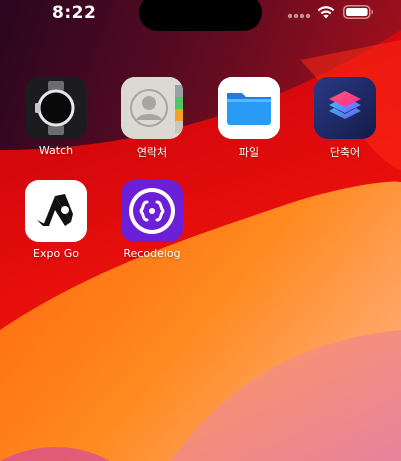 Image resolution: width=401 pixels, height=461 pixels. What do you see at coordinates (358, 12) in the screenshot?
I see `battery-icon` at bounding box center [358, 12].